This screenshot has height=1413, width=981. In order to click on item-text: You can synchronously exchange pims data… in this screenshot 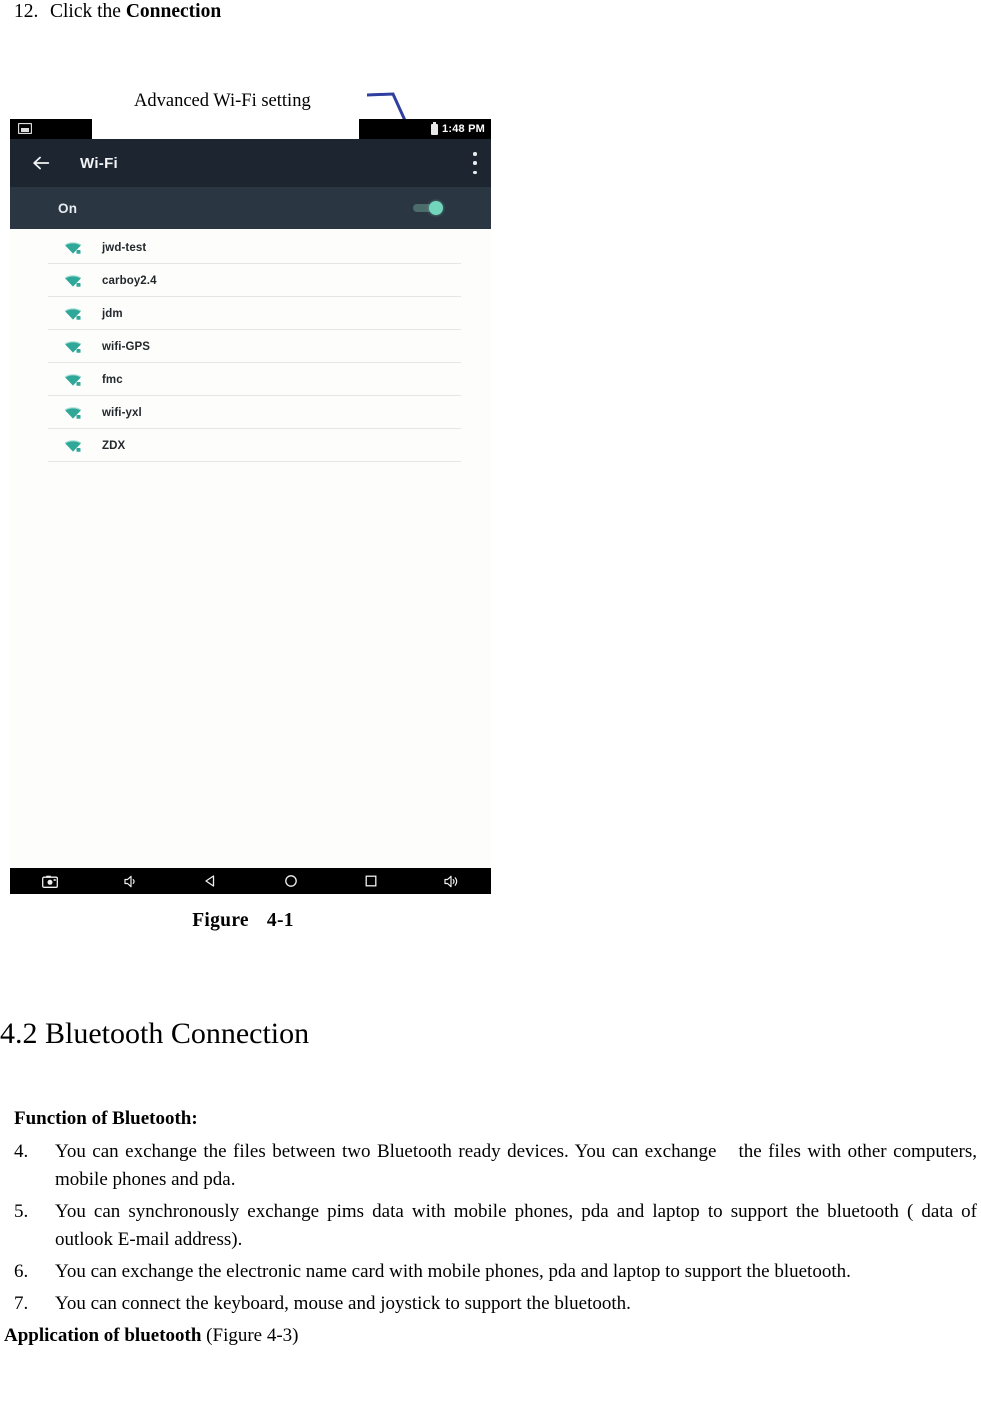, I will do `click(516, 1225)`.